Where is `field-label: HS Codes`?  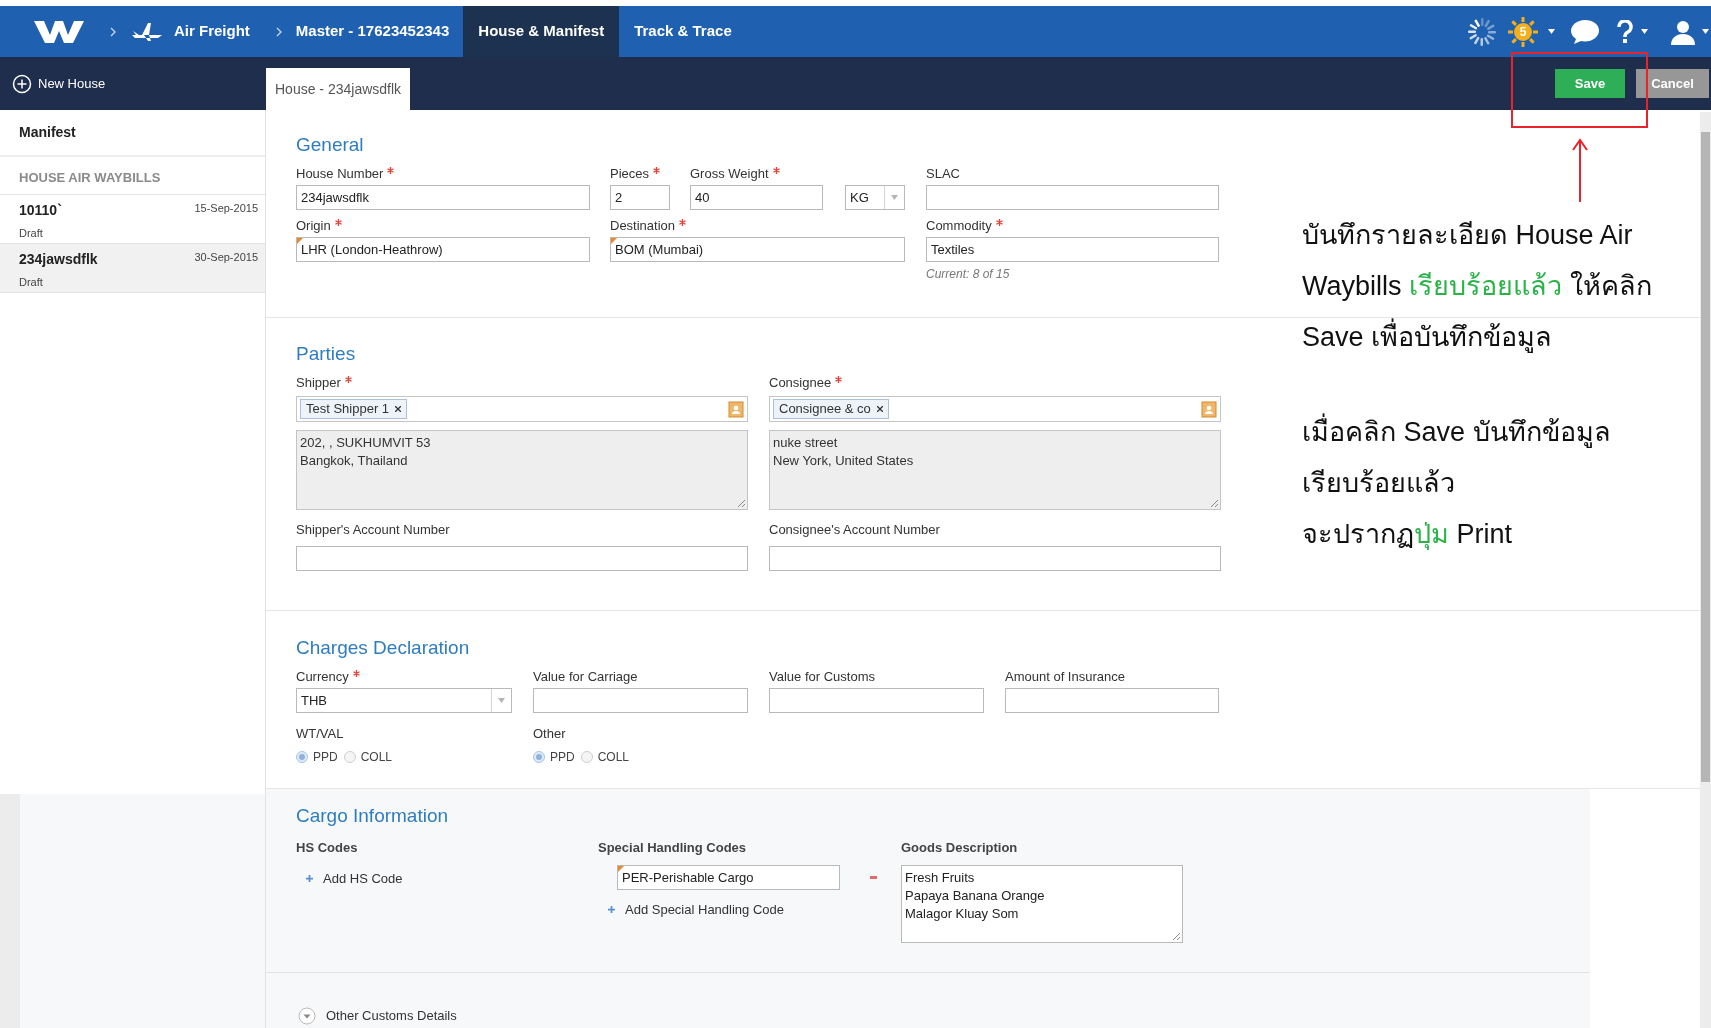 field-label: HS Codes is located at coordinates (327, 848).